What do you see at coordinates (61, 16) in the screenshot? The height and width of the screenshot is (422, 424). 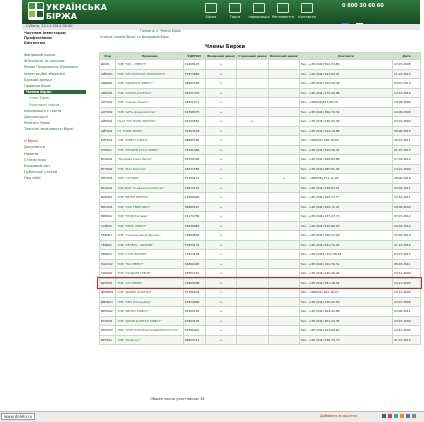 I see `logo-subtext: БІРЖА` at bounding box center [61, 16].